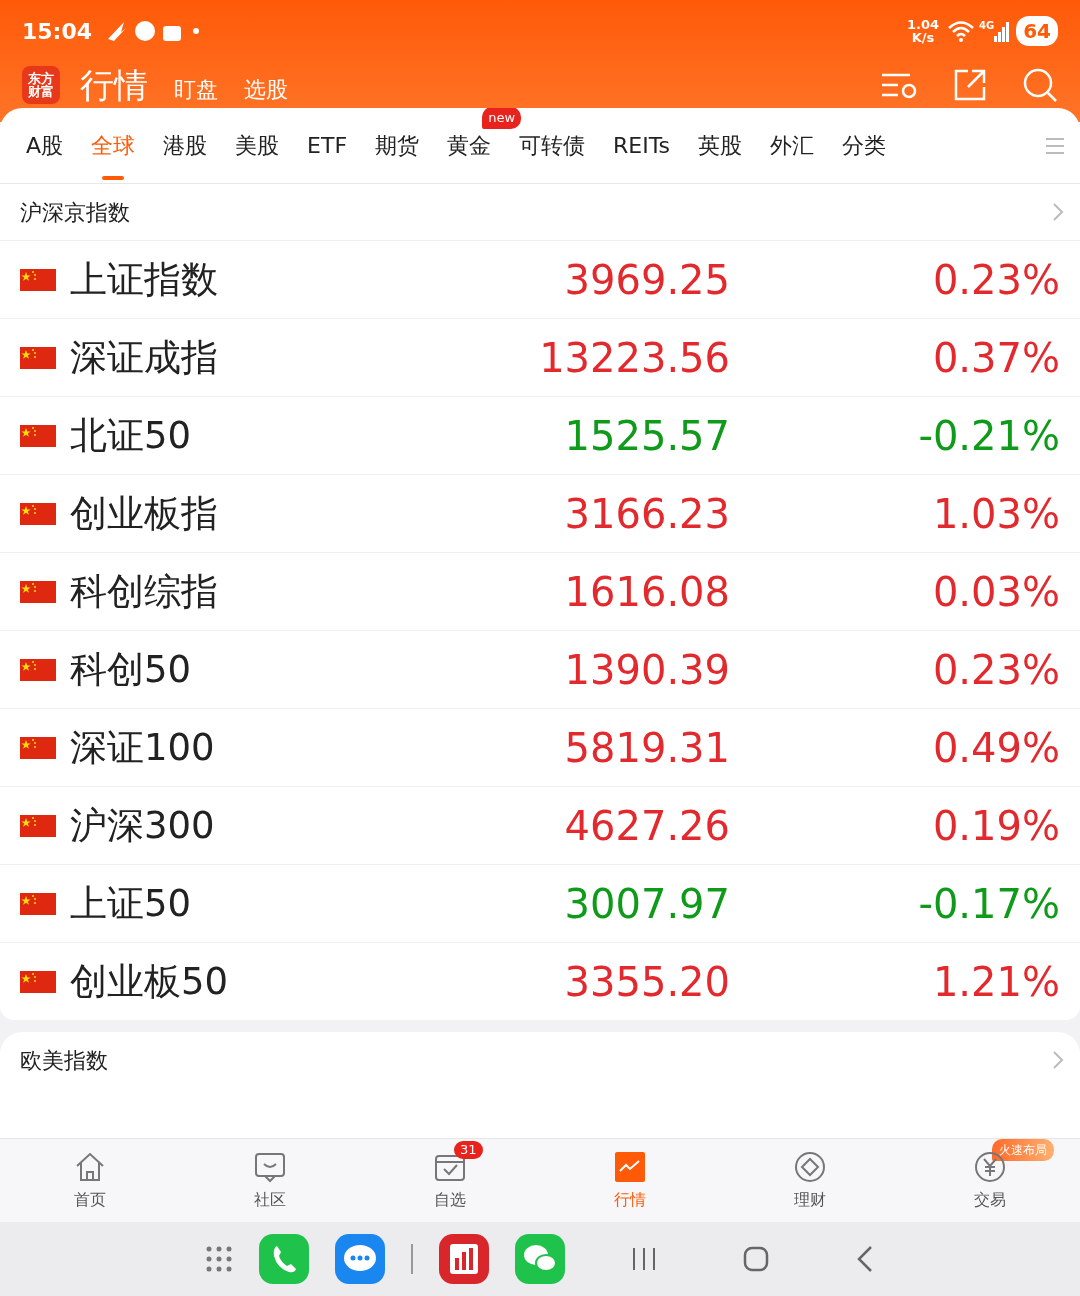  What do you see at coordinates (970, 85) in the screenshot?
I see `share-icon` at bounding box center [970, 85].